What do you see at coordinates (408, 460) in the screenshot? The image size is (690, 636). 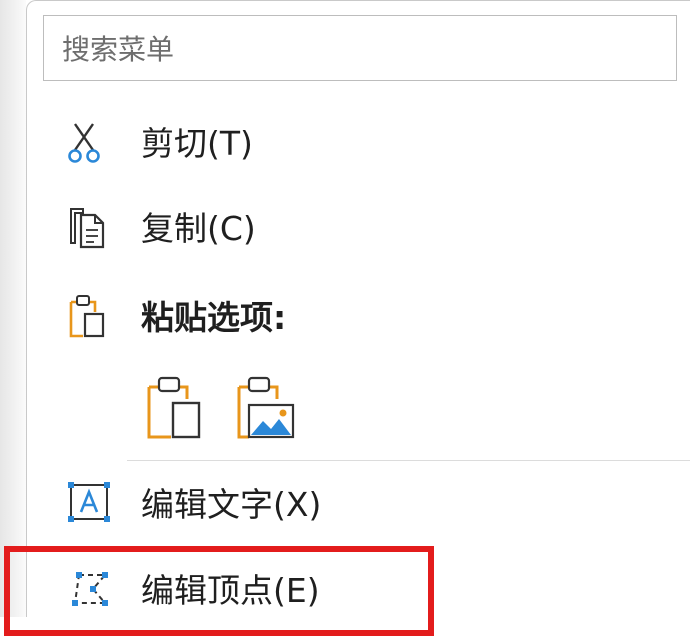 I see `menu-separator` at bounding box center [408, 460].